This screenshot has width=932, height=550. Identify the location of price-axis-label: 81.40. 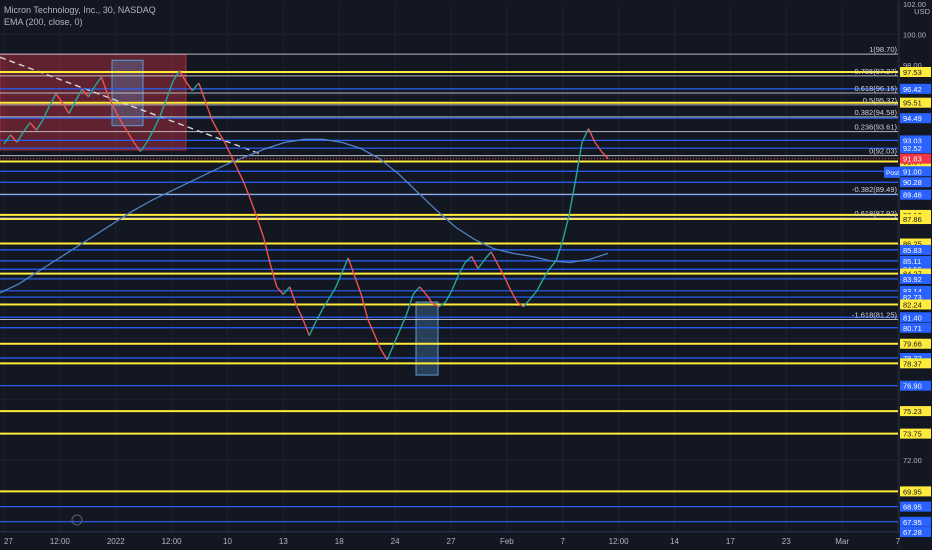
(912, 317).